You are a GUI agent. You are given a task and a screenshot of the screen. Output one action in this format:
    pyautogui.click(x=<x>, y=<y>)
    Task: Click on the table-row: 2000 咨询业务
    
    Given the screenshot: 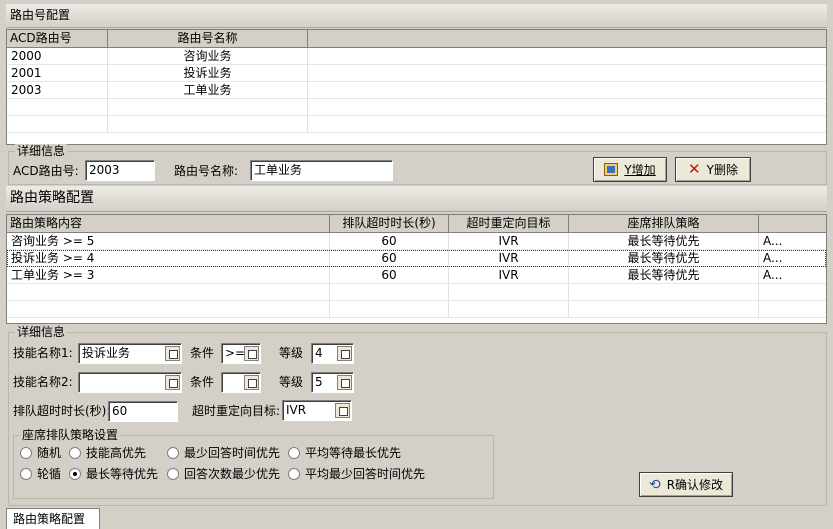 What is the action you would take?
    pyautogui.click(x=416, y=56)
    